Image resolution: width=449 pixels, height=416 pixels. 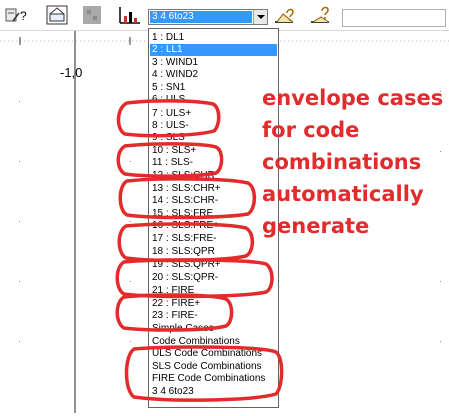 What do you see at coordinates (213, 278) in the screenshot?
I see `dropdown-item: 20 : SLS:QPR-` at bounding box center [213, 278].